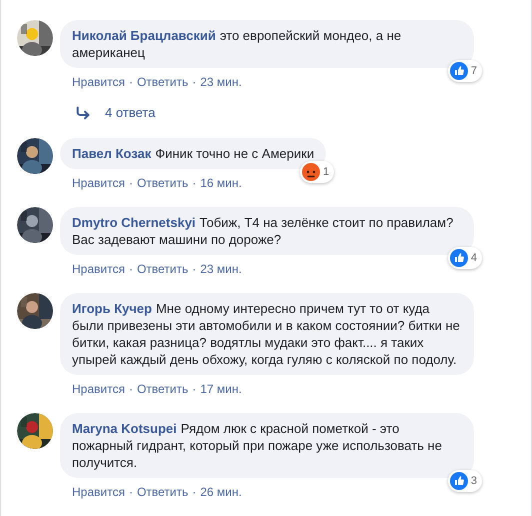 The height and width of the screenshot is (516, 532). Describe the element at coordinates (326, 172) in the screenshot. I see `reaction-number: 1` at that location.